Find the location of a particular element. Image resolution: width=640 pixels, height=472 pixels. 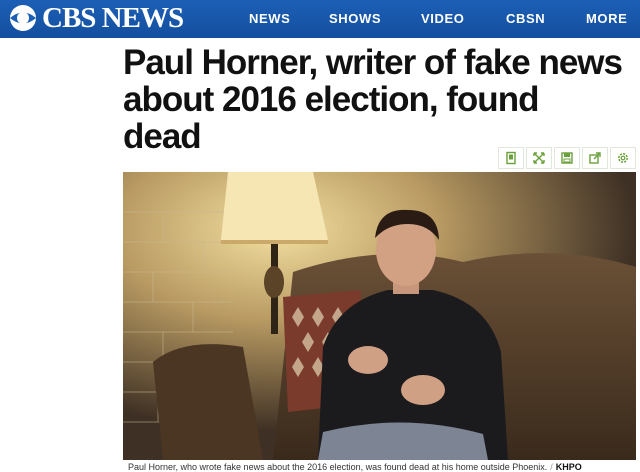

nav-item-news: NEWS is located at coordinates (269, 18).